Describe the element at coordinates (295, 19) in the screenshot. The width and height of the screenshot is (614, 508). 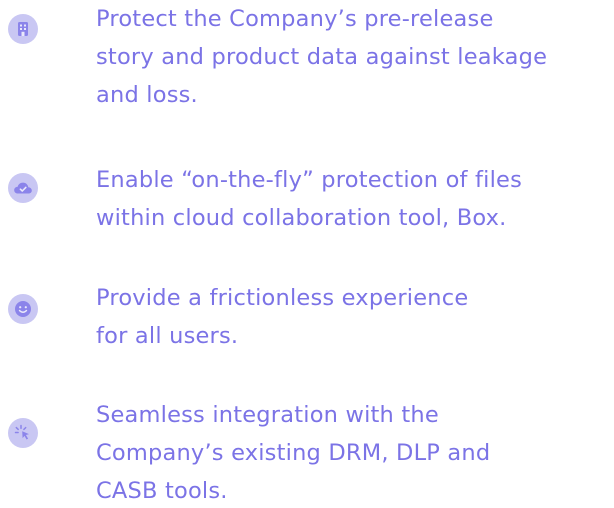
I see `item-text-line: Protect the Company’s pre-release` at that location.